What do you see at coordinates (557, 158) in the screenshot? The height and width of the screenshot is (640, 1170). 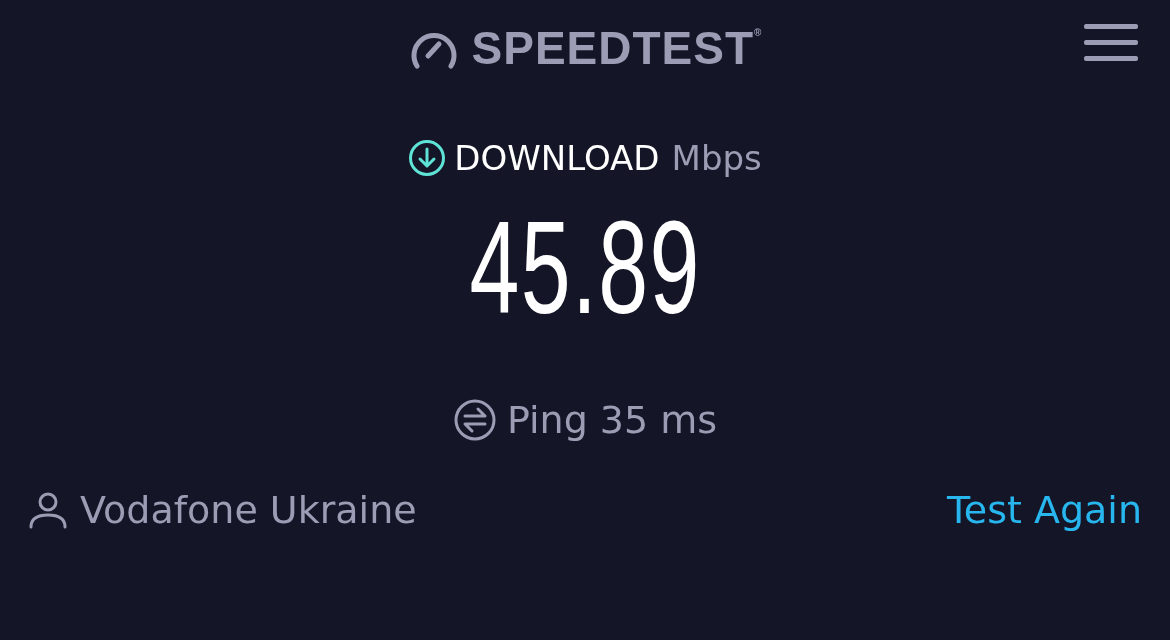 I see `download-label: DOWNLOAD` at bounding box center [557, 158].